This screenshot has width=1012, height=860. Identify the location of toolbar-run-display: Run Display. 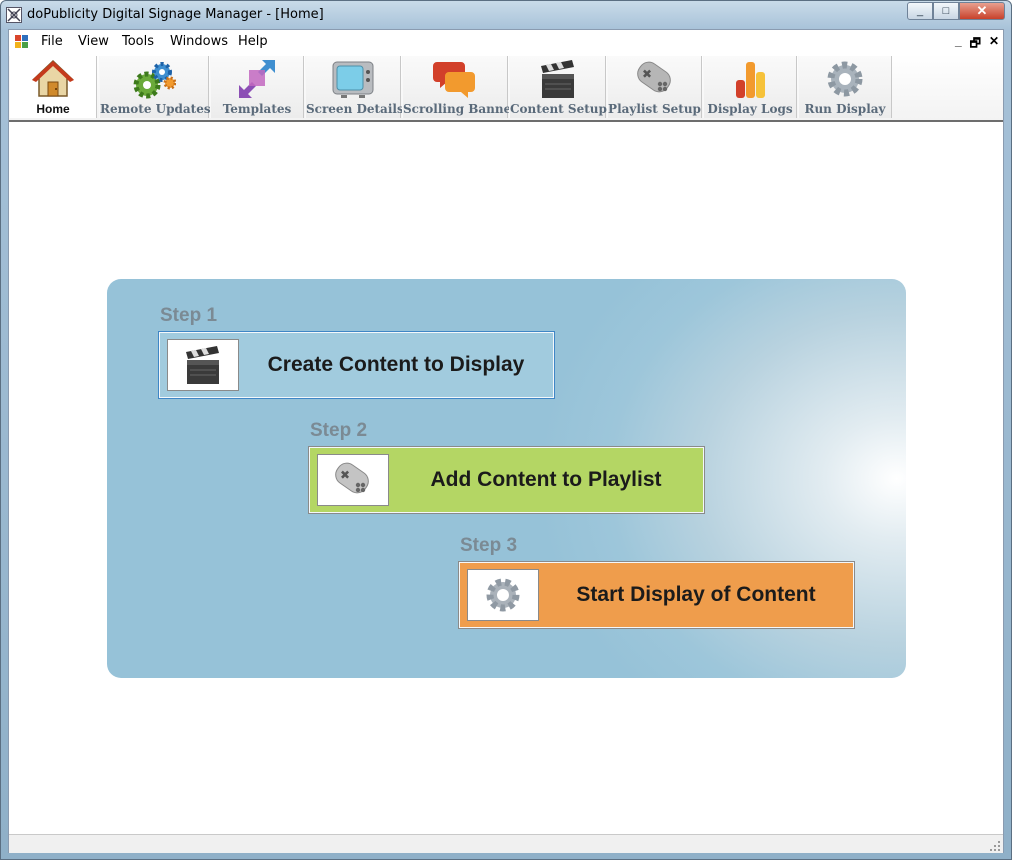
(845, 87).